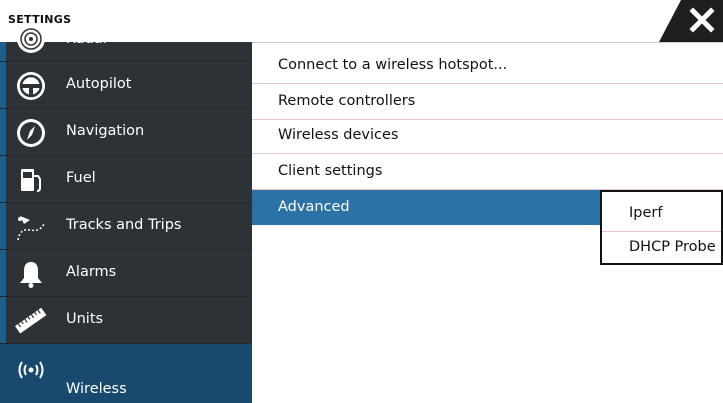 Image resolution: width=723 pixels, height=403 pixels. What do you see at coordinates (31, 180) in the screenshot?
I see `fuel-pump-icon` at bounding box center [31, 180].